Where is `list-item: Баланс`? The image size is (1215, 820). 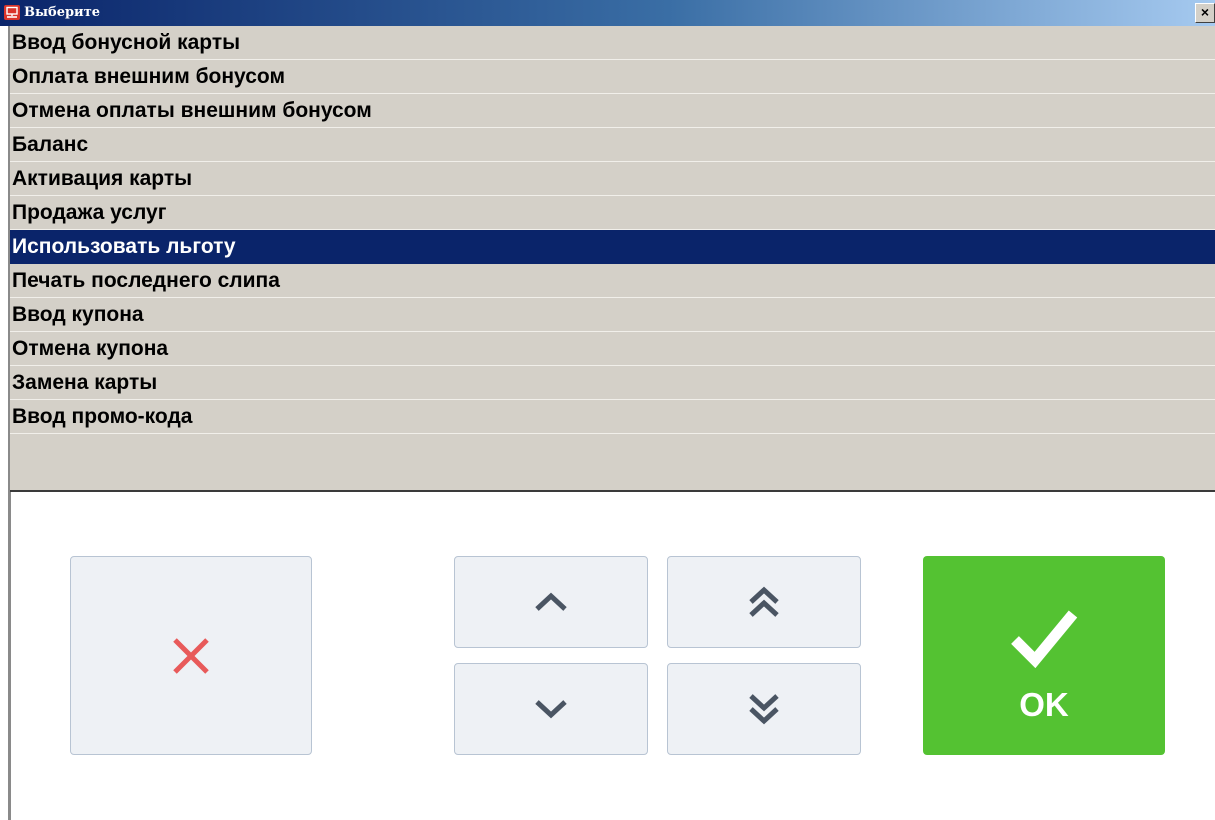 list-item: Баланс is located at coordinates (612, 145).